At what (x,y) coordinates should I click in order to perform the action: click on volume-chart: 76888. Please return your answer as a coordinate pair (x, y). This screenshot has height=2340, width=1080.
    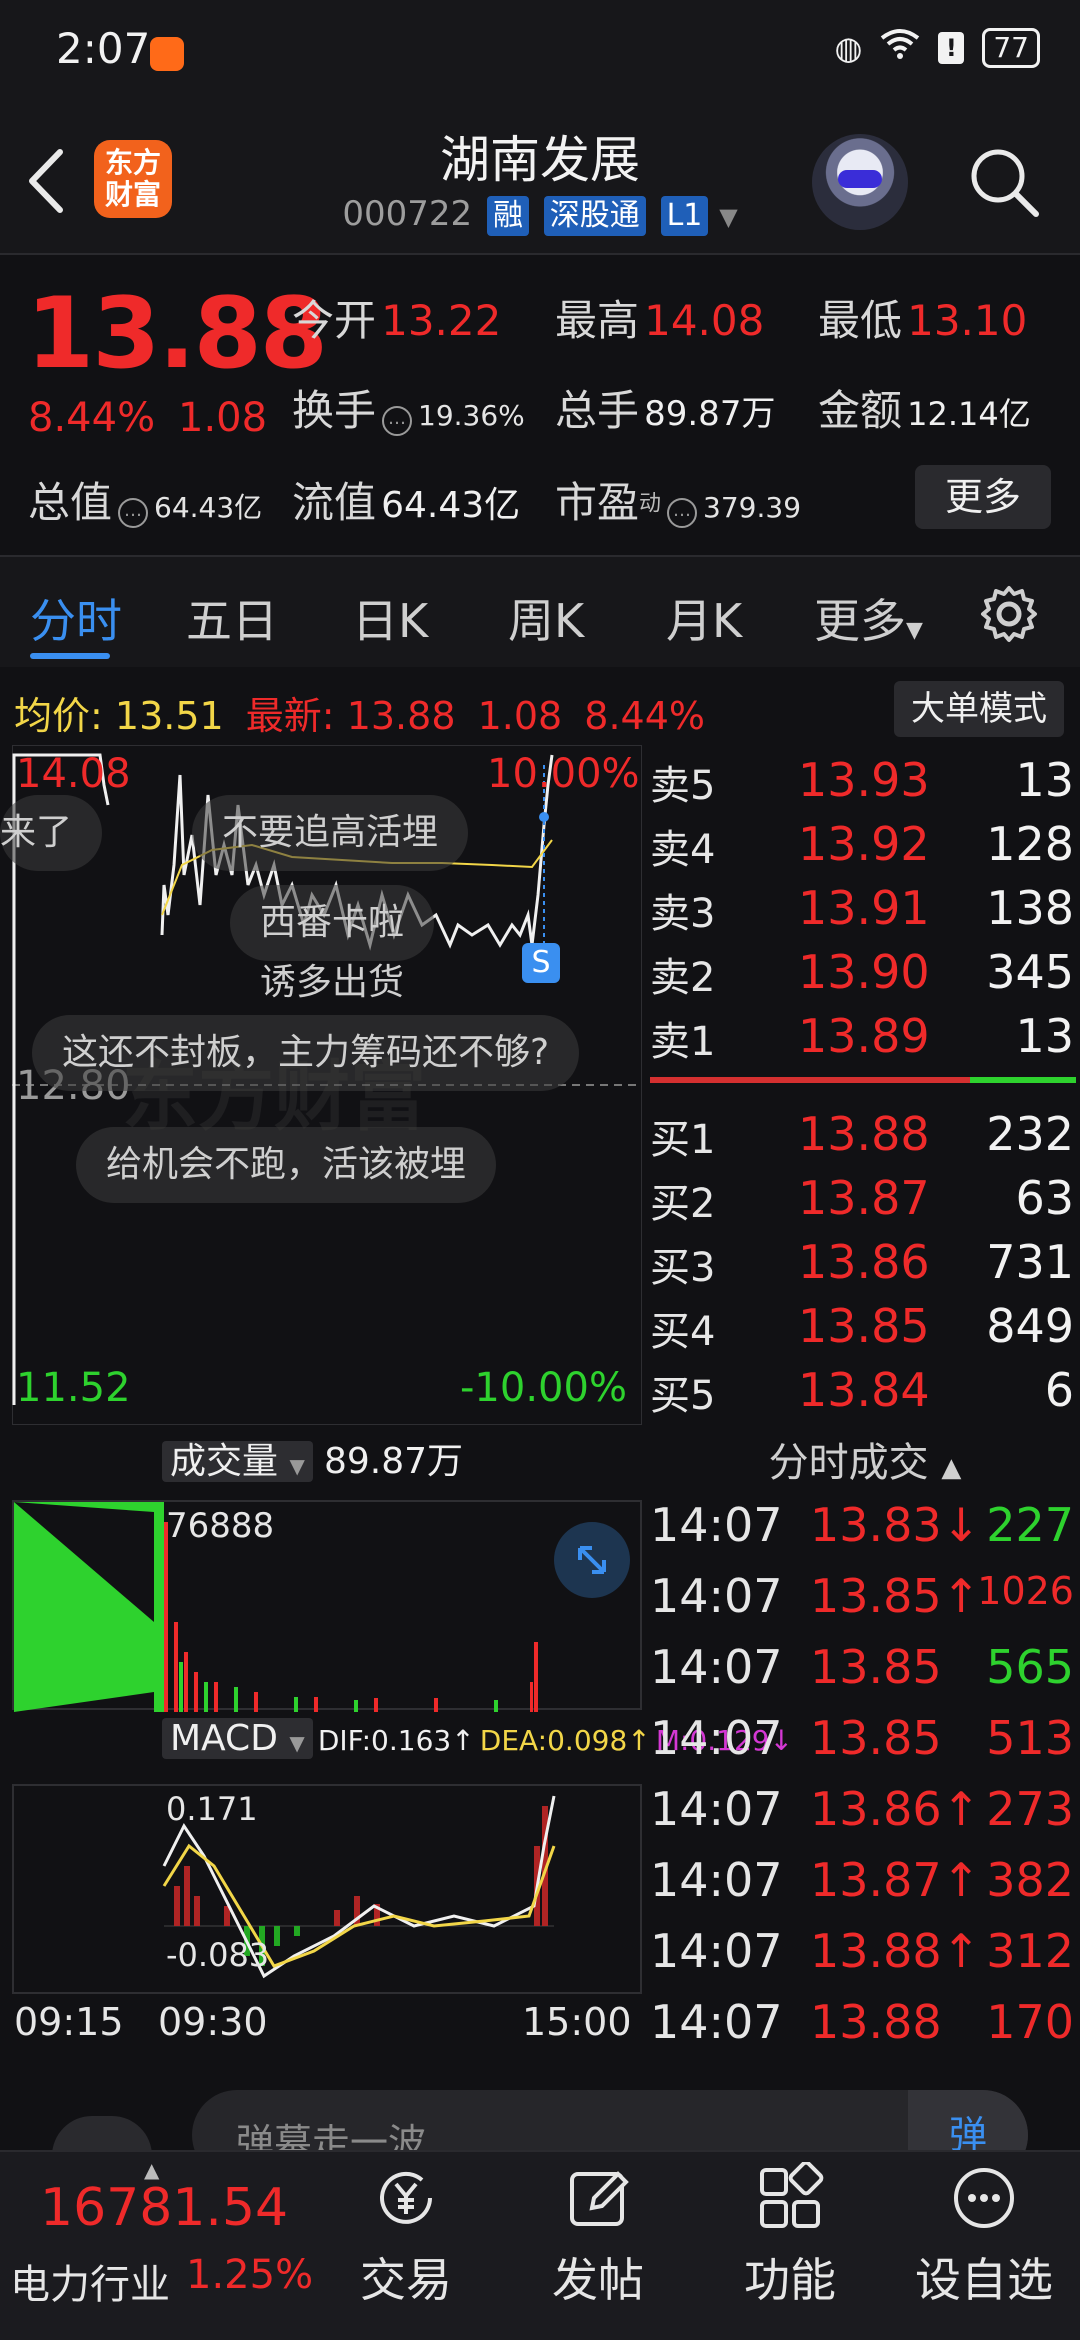
    Looking at the image, I should click on (327, 1606).